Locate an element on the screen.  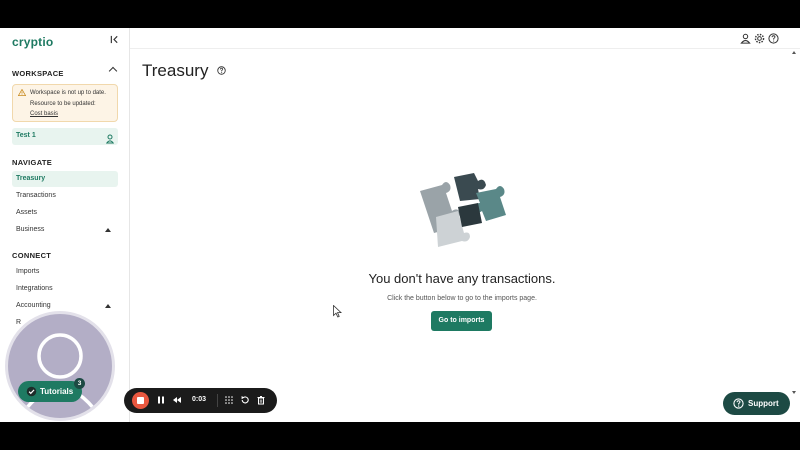
page-title: Treasury is located at coordinates (175, 70).